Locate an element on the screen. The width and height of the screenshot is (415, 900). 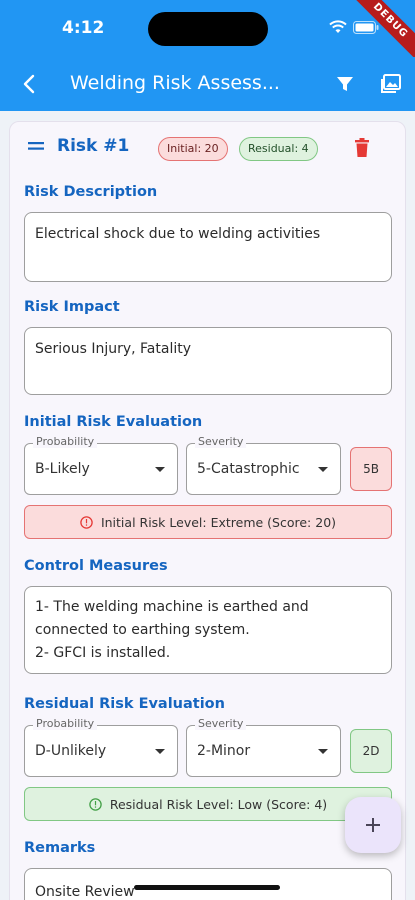
residual-probability-dropdown: Probability D-Unlikely is located at coordinates (101, 747).